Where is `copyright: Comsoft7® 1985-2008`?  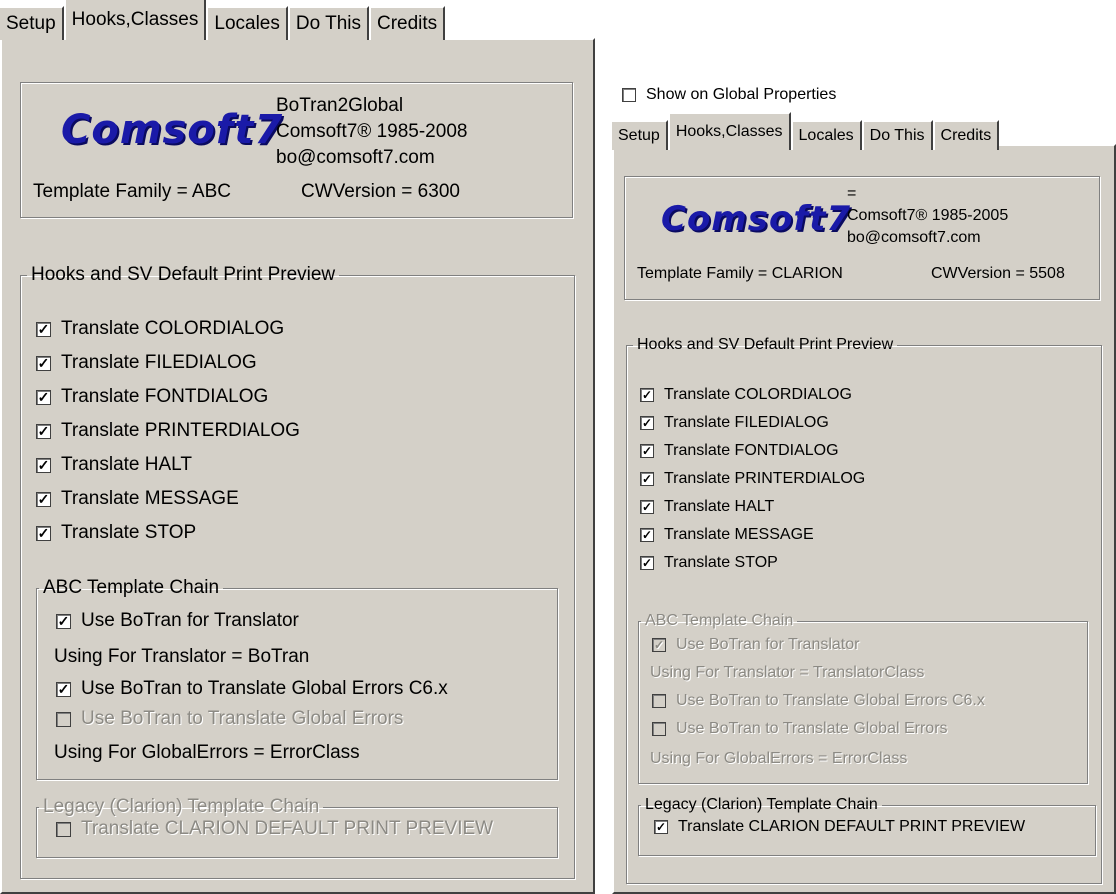
copyright: Comsoft7® 1985-2008 is located at coordinates (372, 131).